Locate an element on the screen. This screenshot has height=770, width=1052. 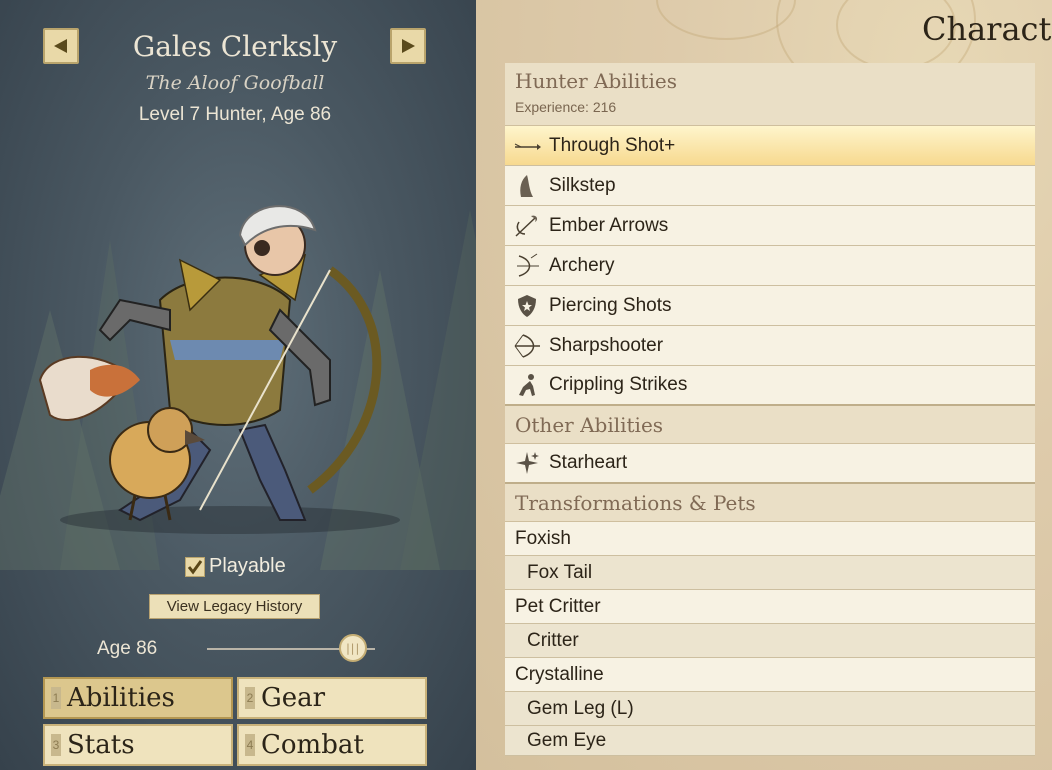
flaming-arrow-icon is located at coordinates (527, 226).